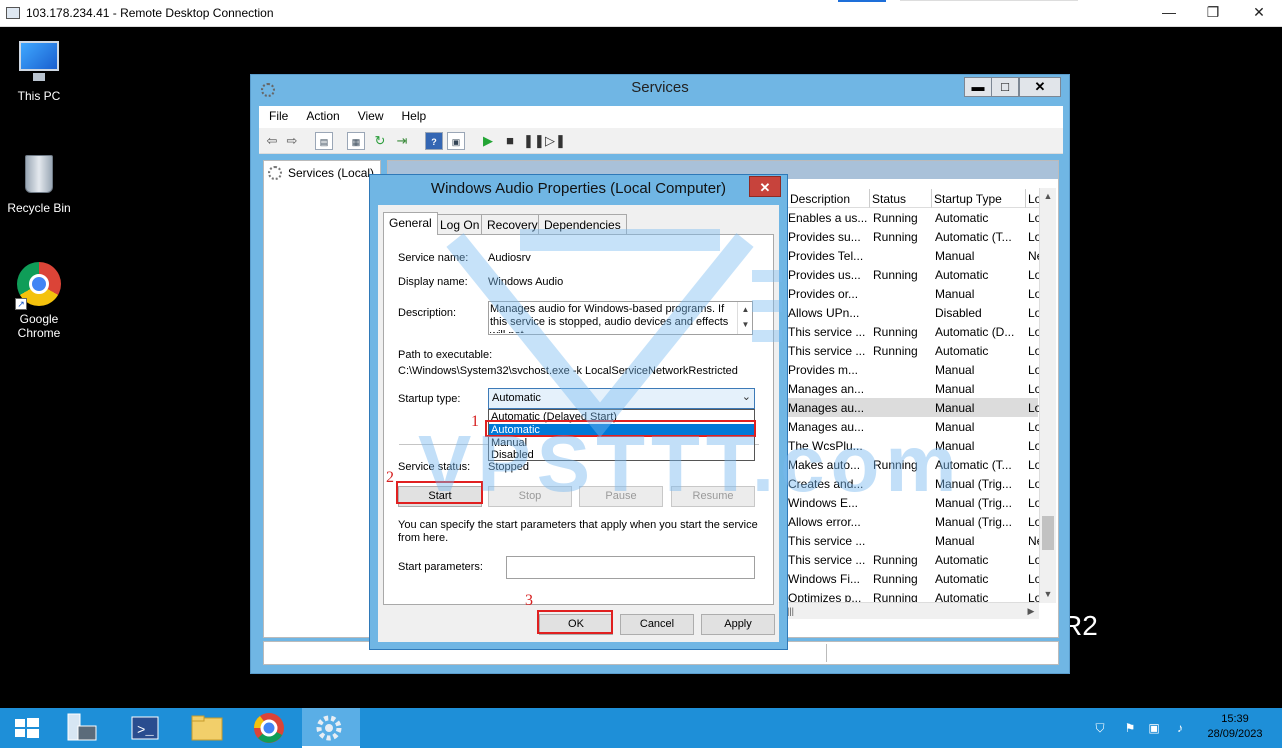 The image size is (1282, 748). What do you see at coordinates (1169, 13) in the screenshot?
I see `rdp-minimize-button: —` at bounding box center [1169, 13].